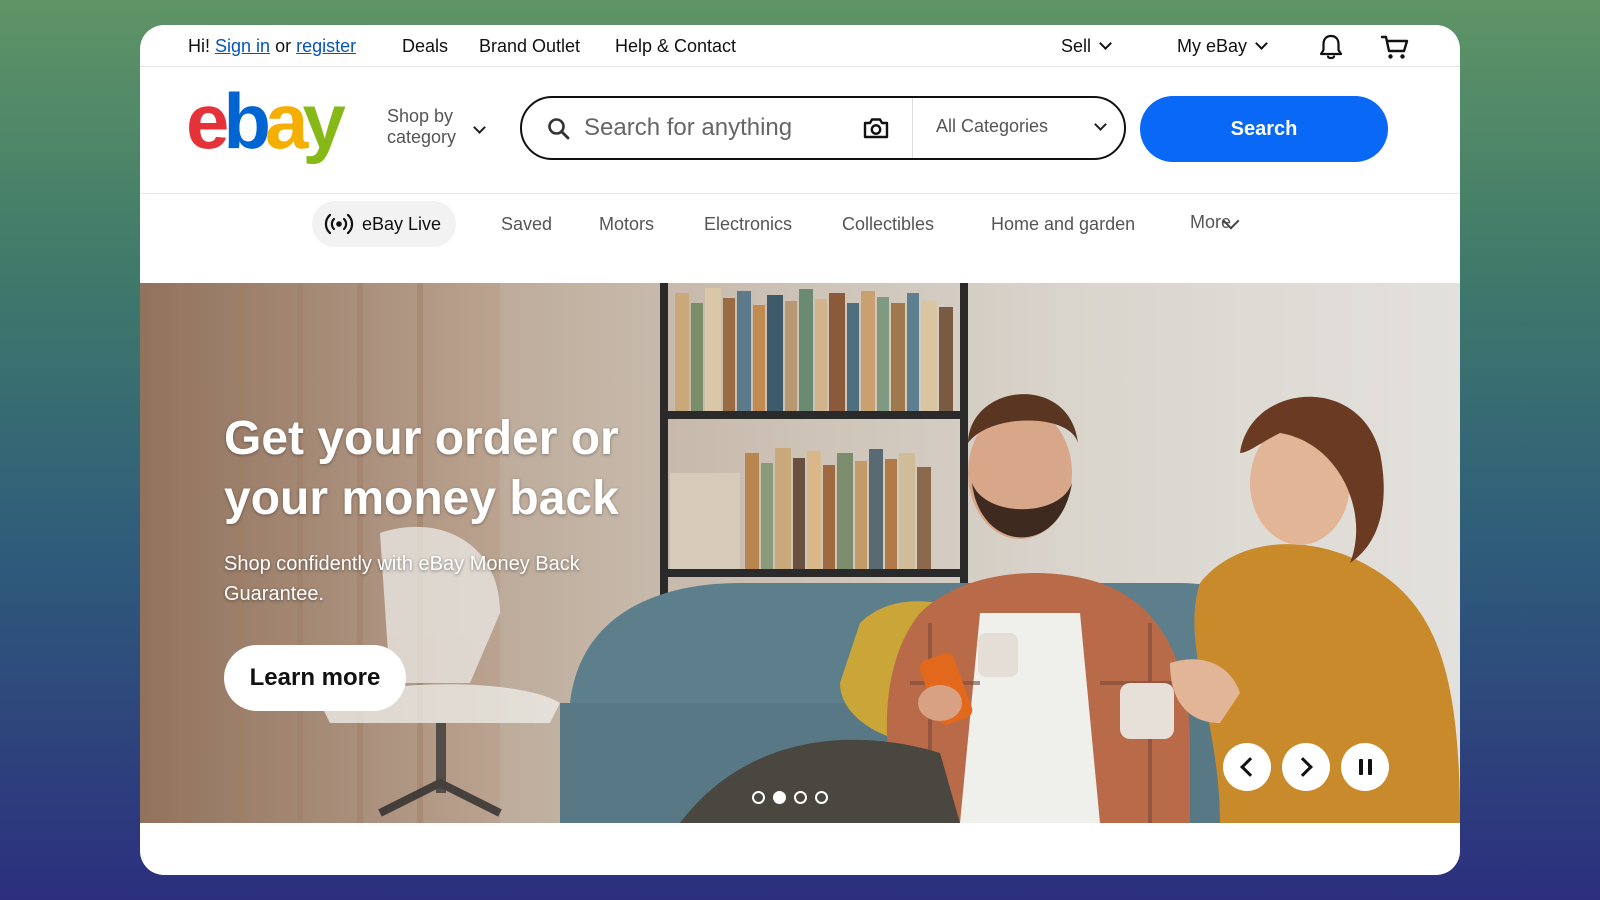 This screenshot has height=900, width=1600. I want to click on search-bar: All Categories, so click(823, 128).